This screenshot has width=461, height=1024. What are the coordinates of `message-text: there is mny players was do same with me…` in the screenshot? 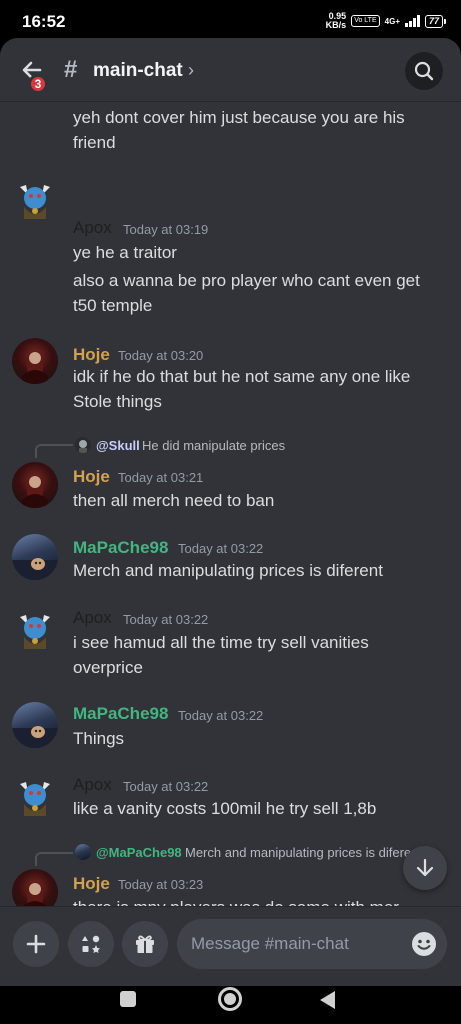 It's located at (238, 900).